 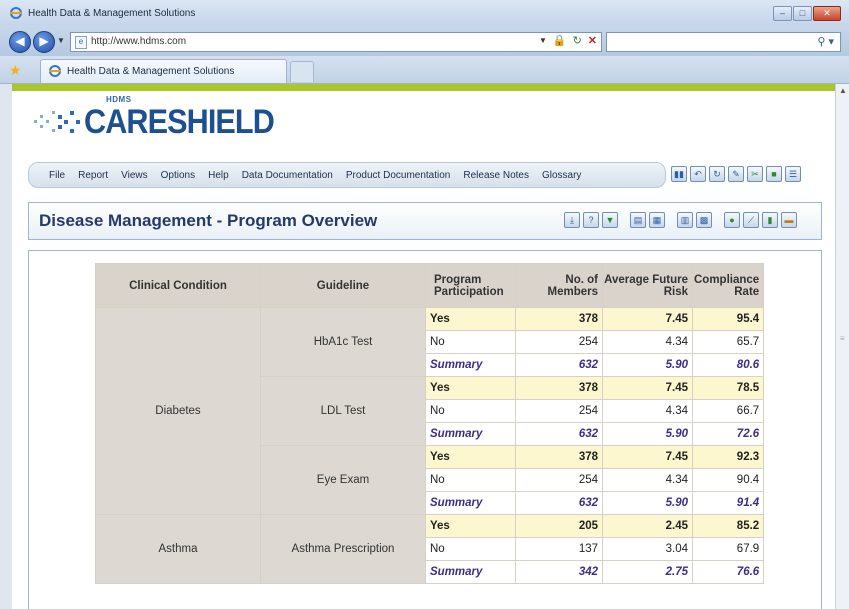 I want to click on export-icon: ■, so click(x=774, y=174).